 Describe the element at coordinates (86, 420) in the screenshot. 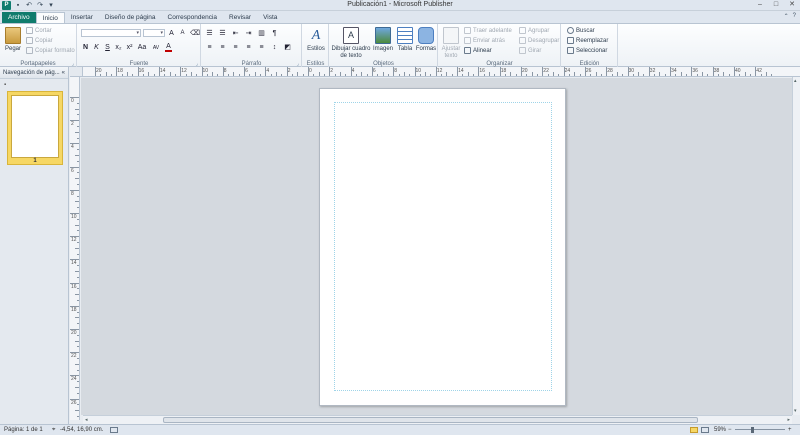

I see `scroll-left-arrow-icon: ◂` at that location.